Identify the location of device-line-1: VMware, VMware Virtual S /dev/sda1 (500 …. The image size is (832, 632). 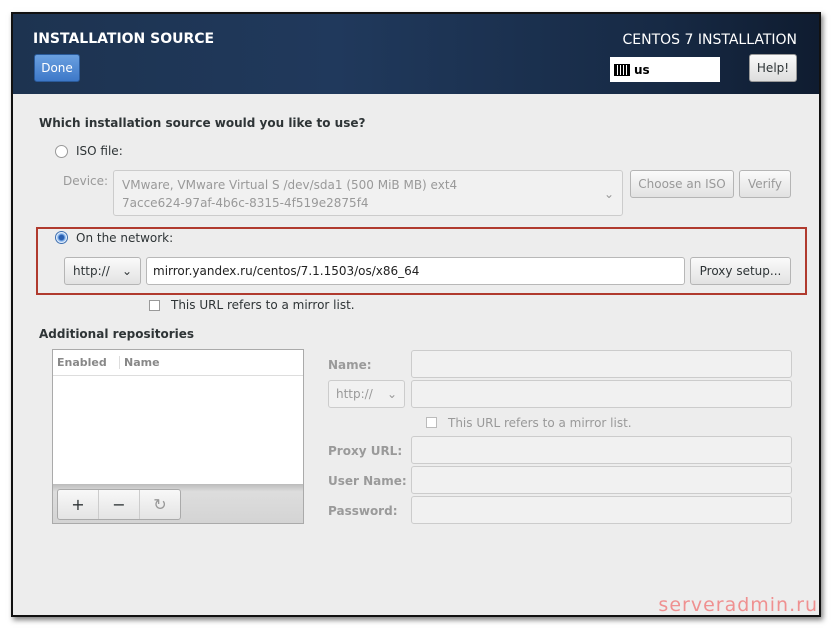
(290, 185).